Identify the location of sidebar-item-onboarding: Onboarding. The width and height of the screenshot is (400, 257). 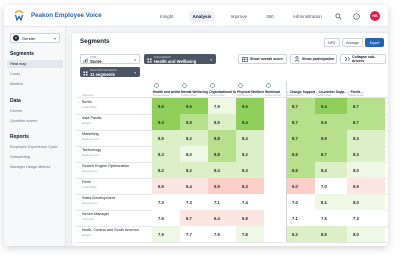
(35, 157).